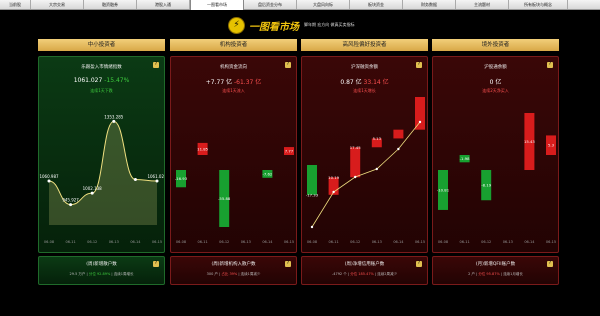 The width and height of the screenshot is (600, 316). Describe the element at coordinates (482, 4) in the screenshot. I see `tab-9: 主流题材` at that location.